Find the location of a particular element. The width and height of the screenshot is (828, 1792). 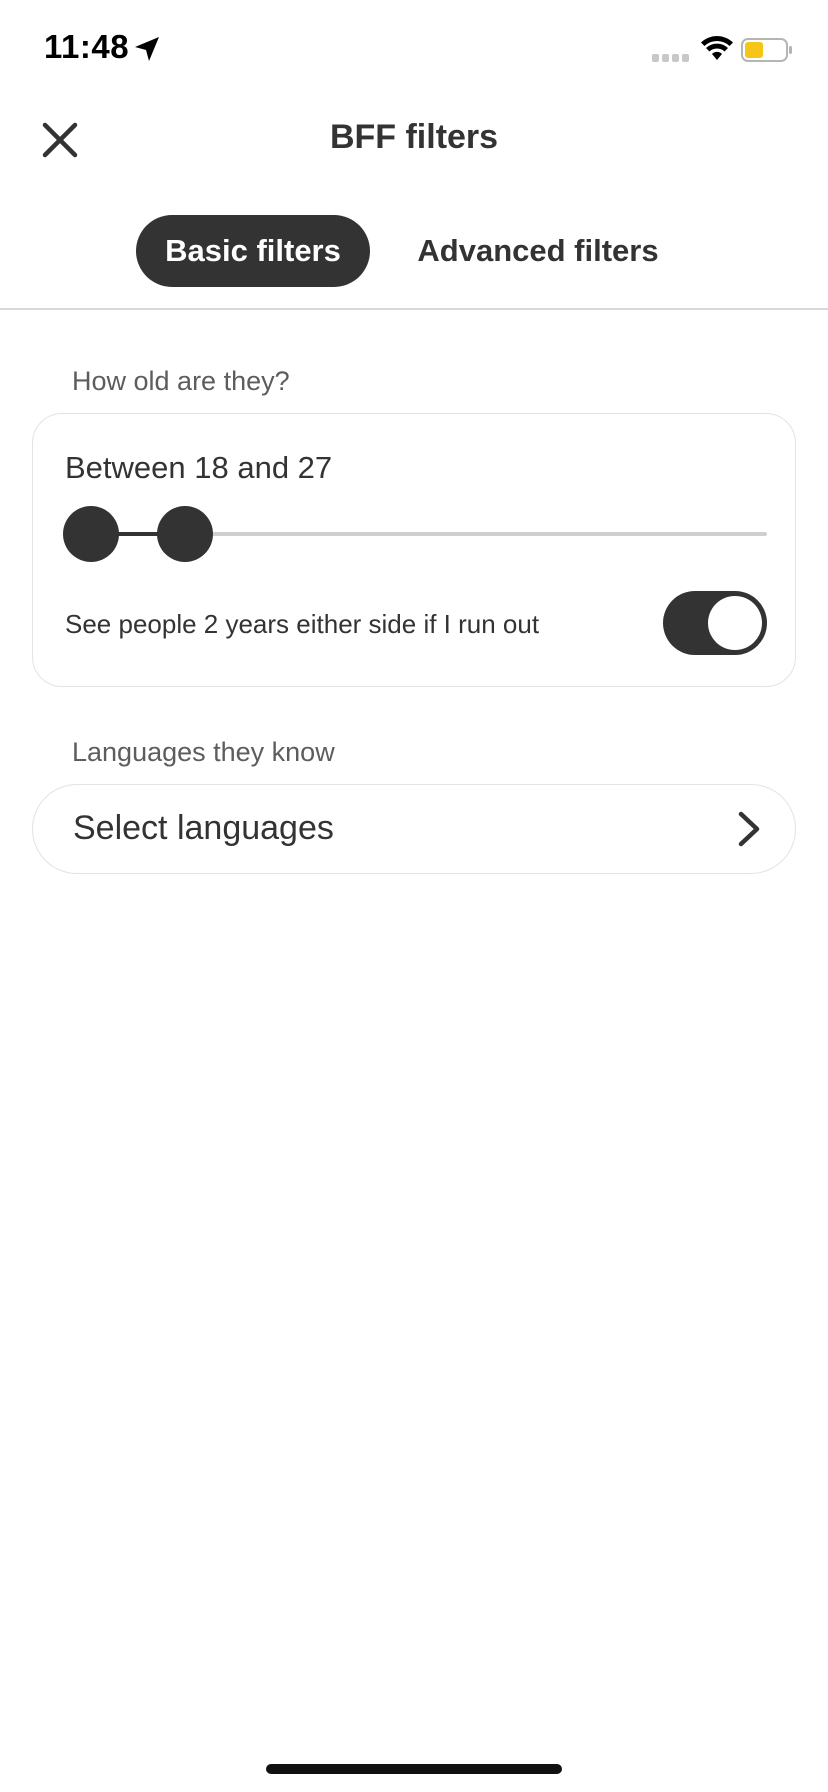

toggle-knob is located at coordinates (735, 623).